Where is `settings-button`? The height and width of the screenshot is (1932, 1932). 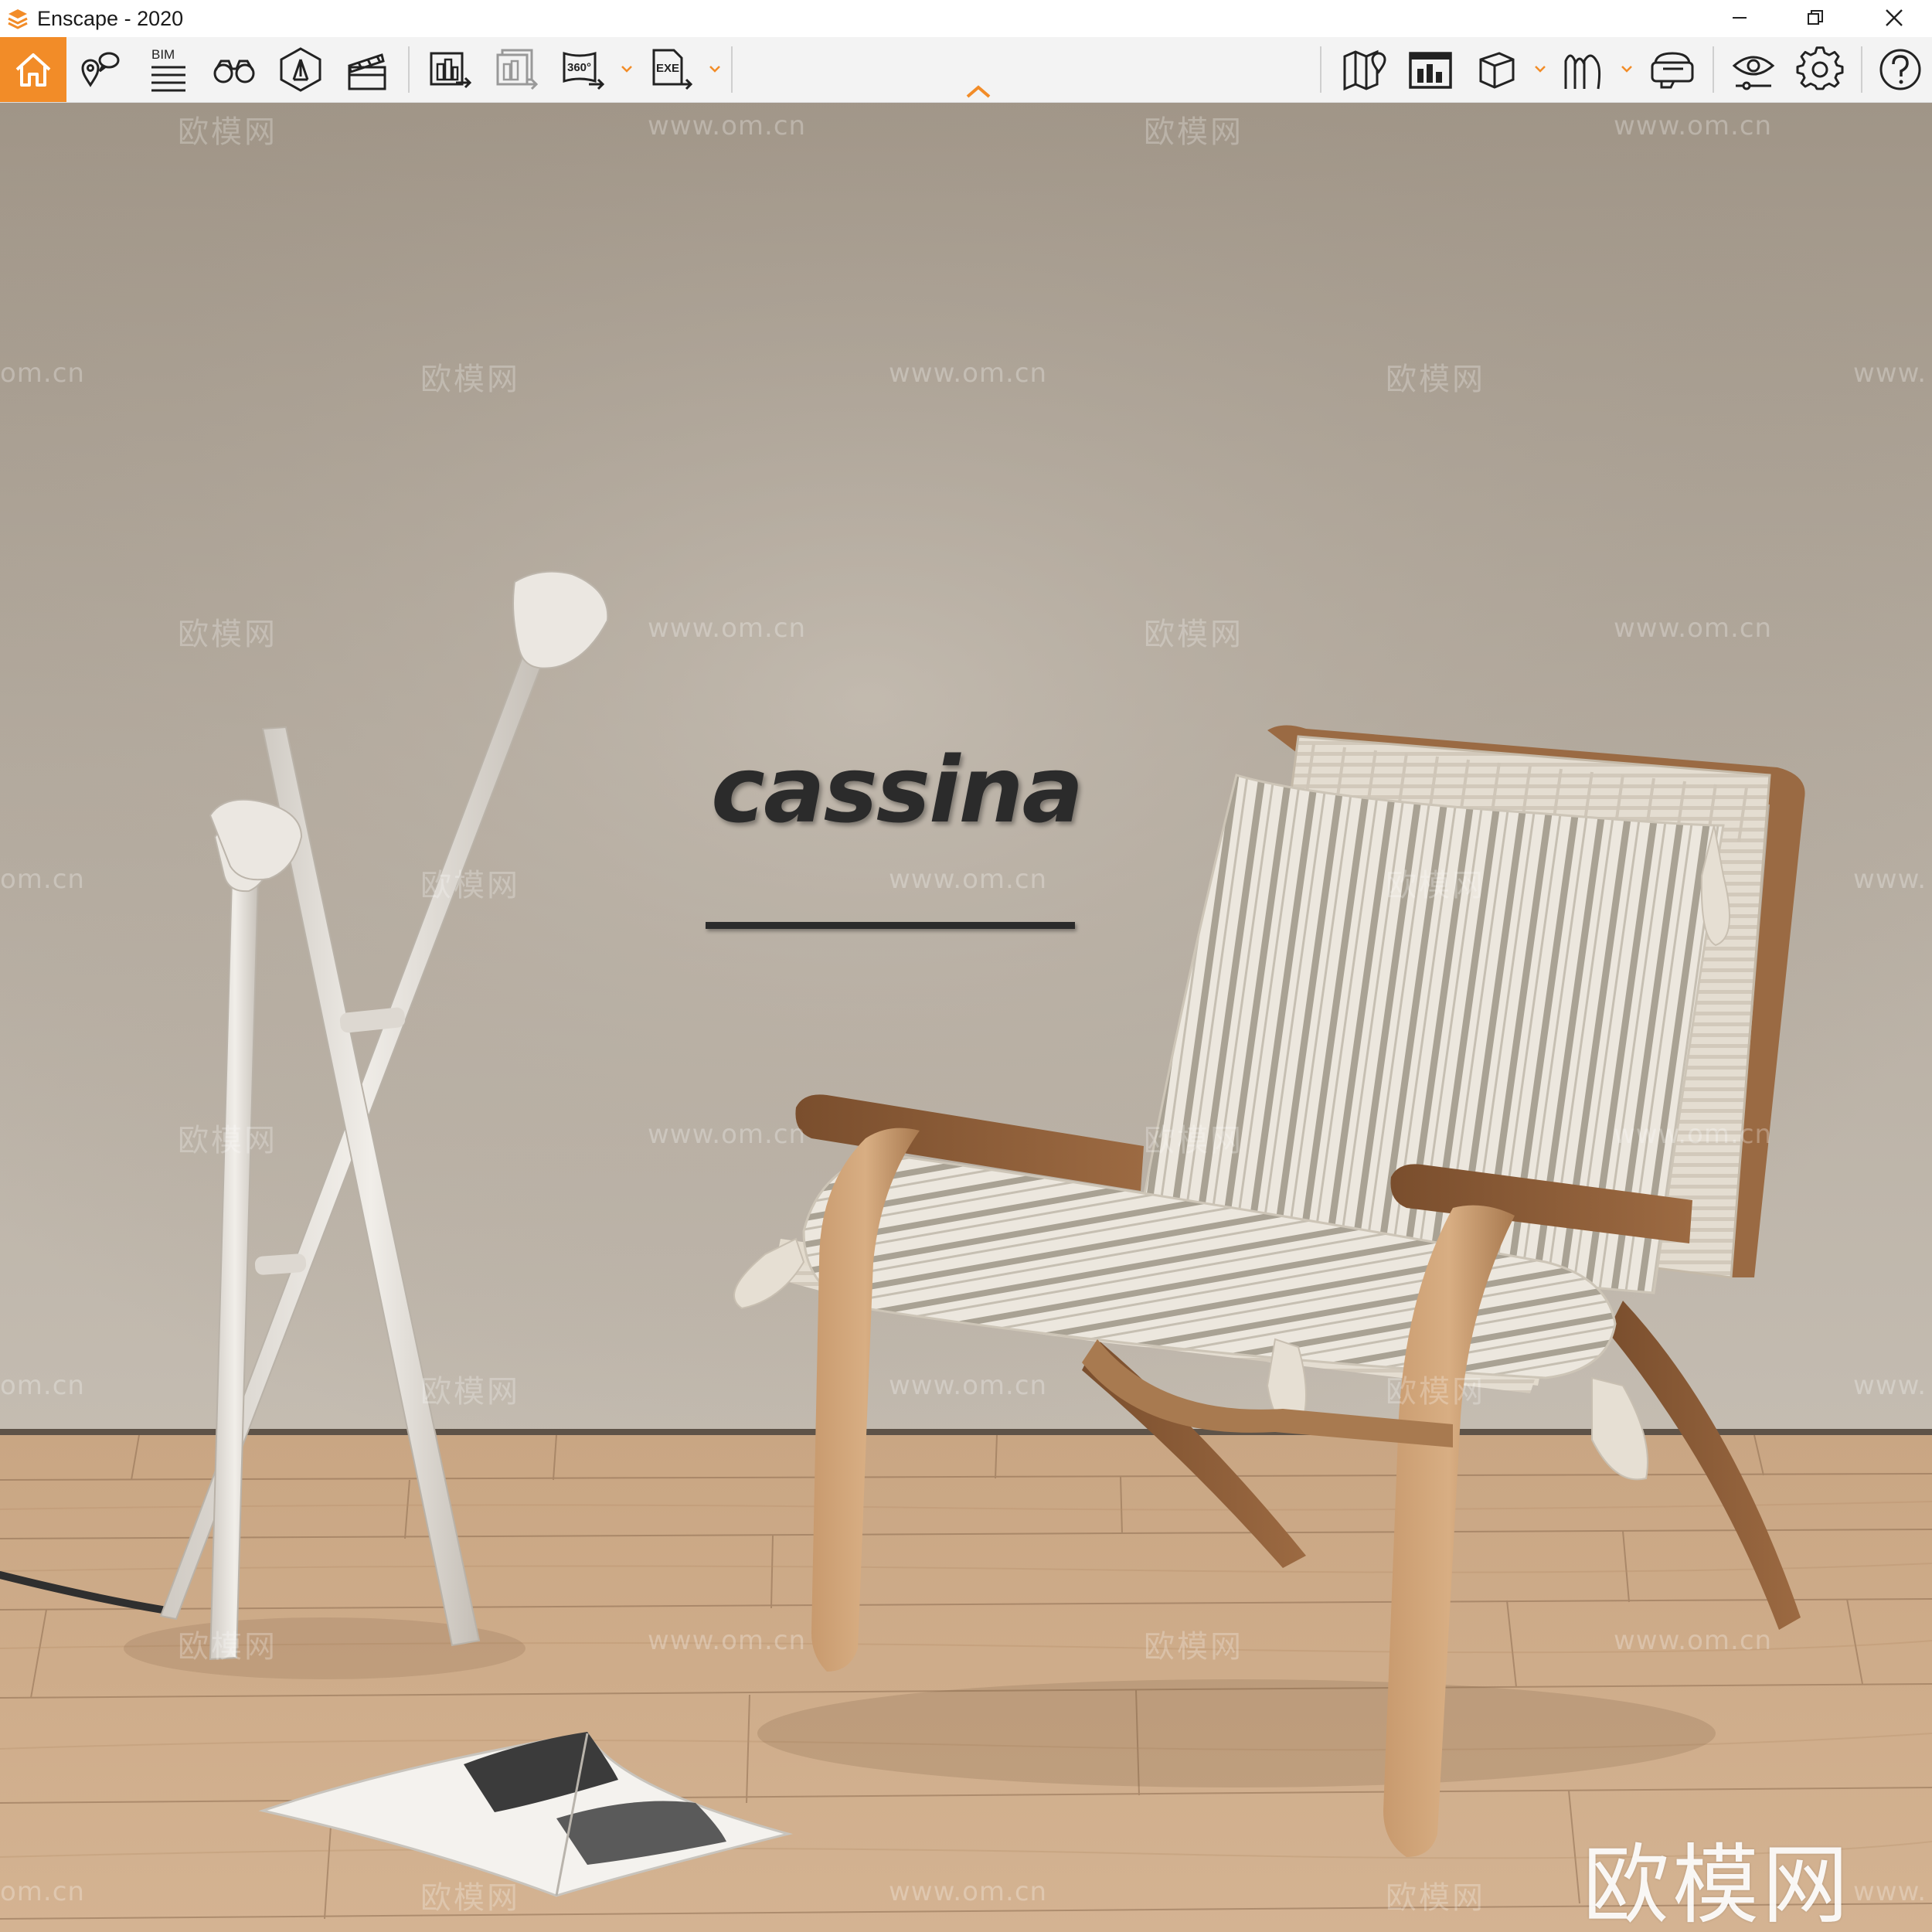 settings-button is located at coordinates (1820, 70).